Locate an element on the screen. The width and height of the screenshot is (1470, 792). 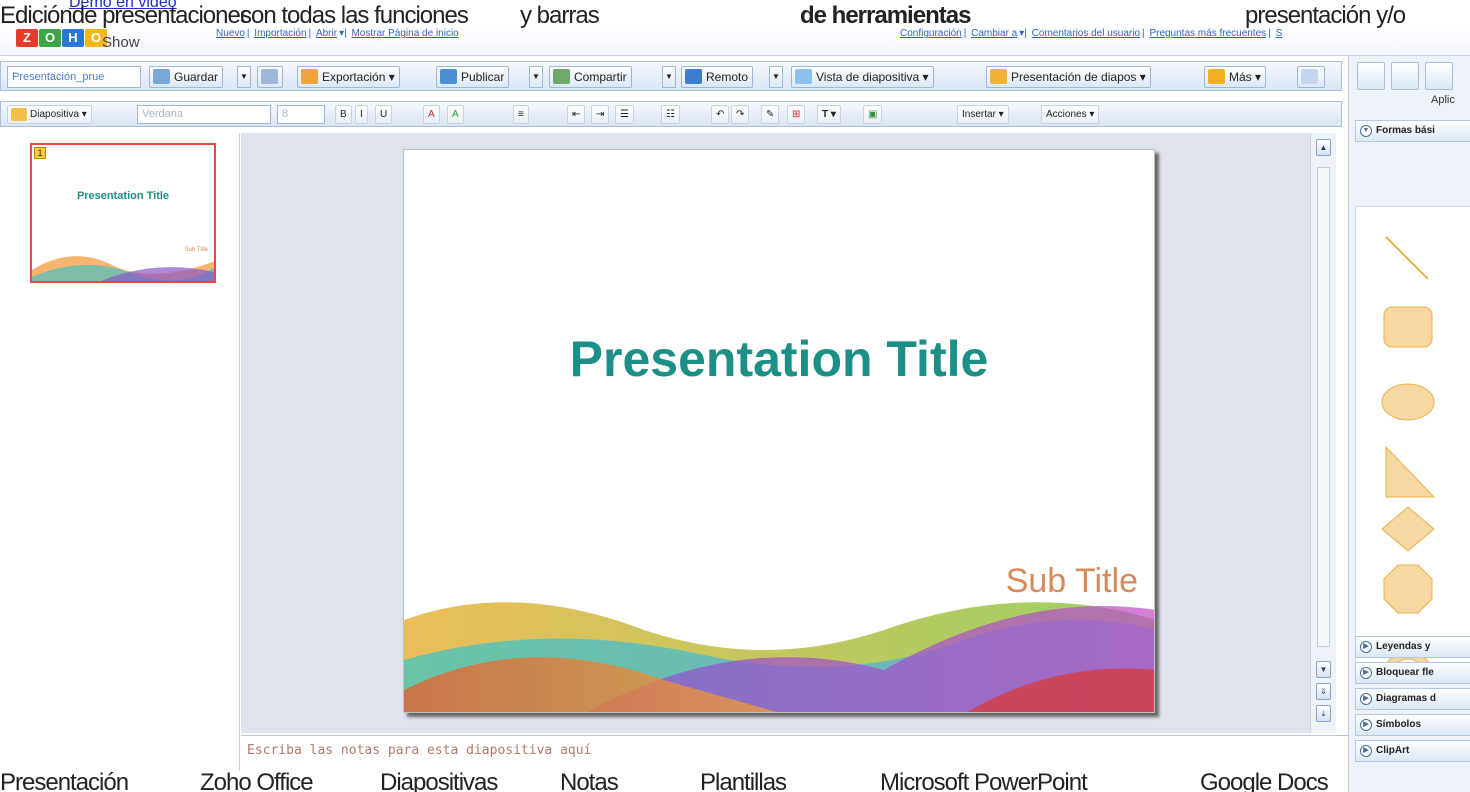
share-dropdown: ▼ is located at coordinates (669, 77).